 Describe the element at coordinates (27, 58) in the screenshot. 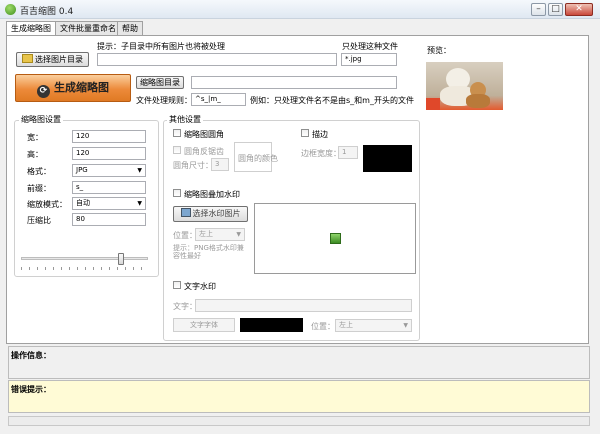

I see `folder-icon` at that location.